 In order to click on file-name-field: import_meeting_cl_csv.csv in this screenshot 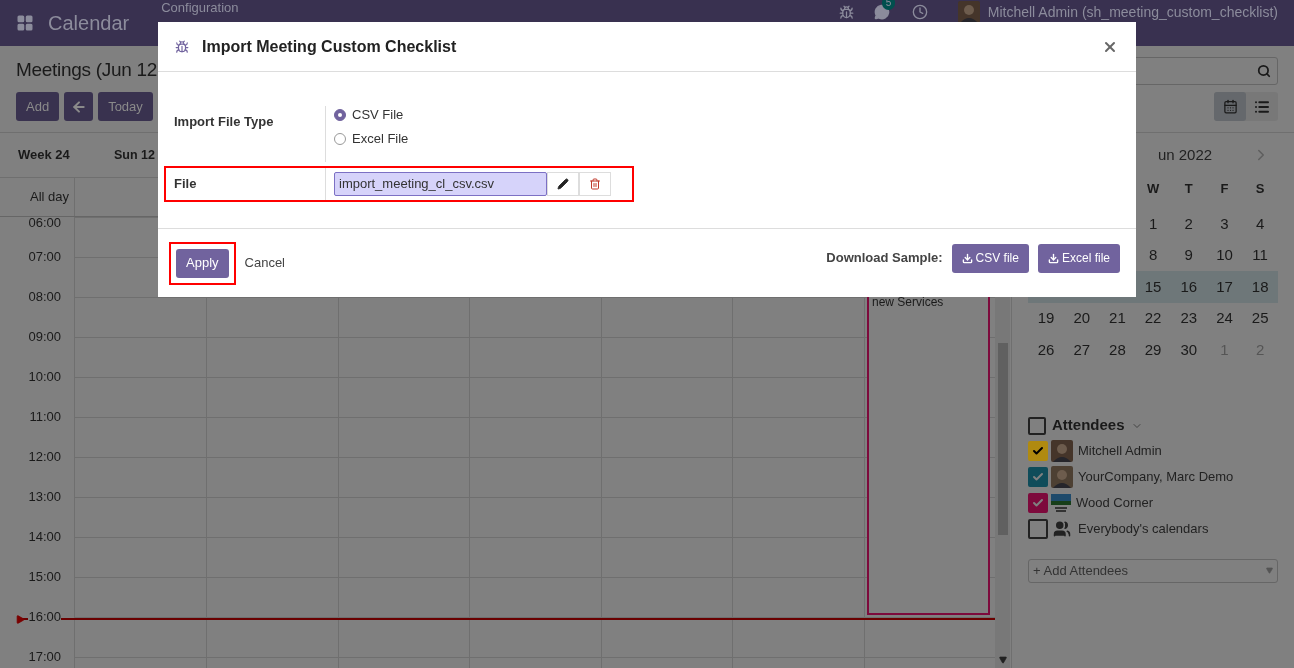, I will do `click(440, 184)`.